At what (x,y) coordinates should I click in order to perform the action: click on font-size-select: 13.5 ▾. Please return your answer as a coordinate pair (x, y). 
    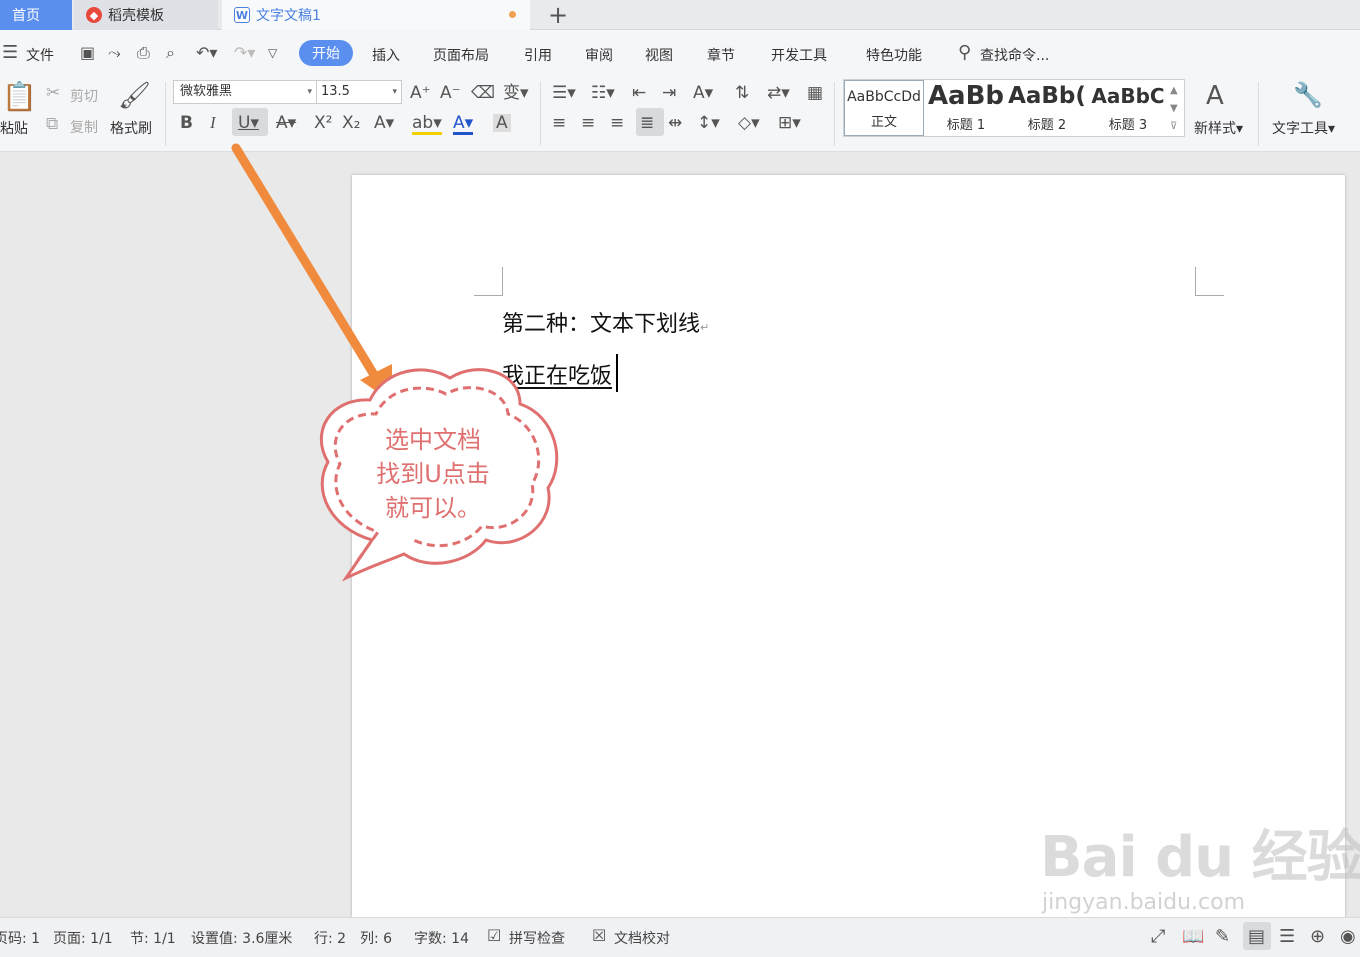
    Looking at the image, I should click on (359, 92).